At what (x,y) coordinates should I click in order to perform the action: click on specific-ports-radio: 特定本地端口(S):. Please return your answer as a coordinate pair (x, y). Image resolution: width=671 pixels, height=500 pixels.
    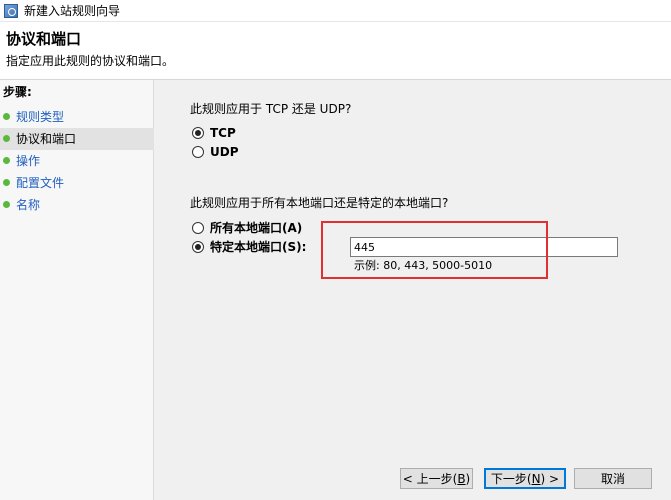
    Looking at the image, I should click on (249, 246).